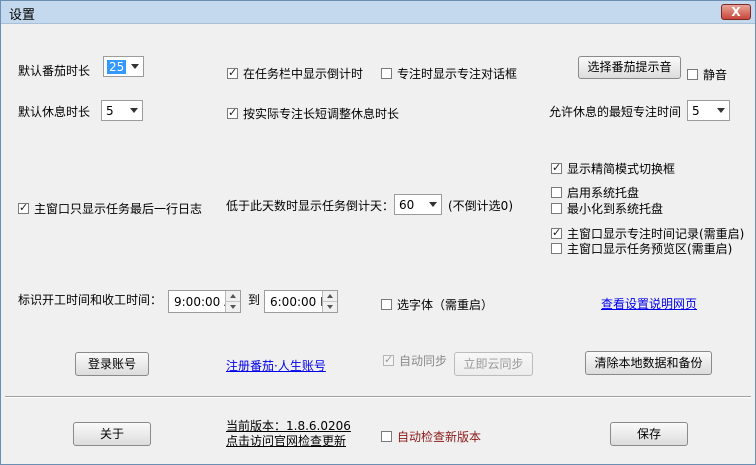 This screenshot has width=756, height=465. I want to click on last-log-checkbox: 主窗口只显示任务最后一行日志, so click(110, 208).